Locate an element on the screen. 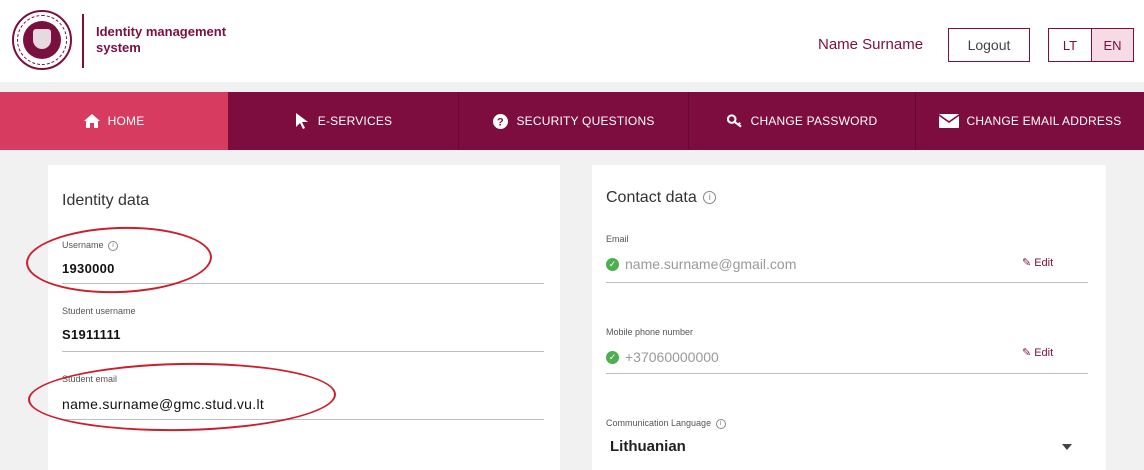 This screenshot has width=1144, height=470. nav-home: HOME is located at coordinates (114, 121).